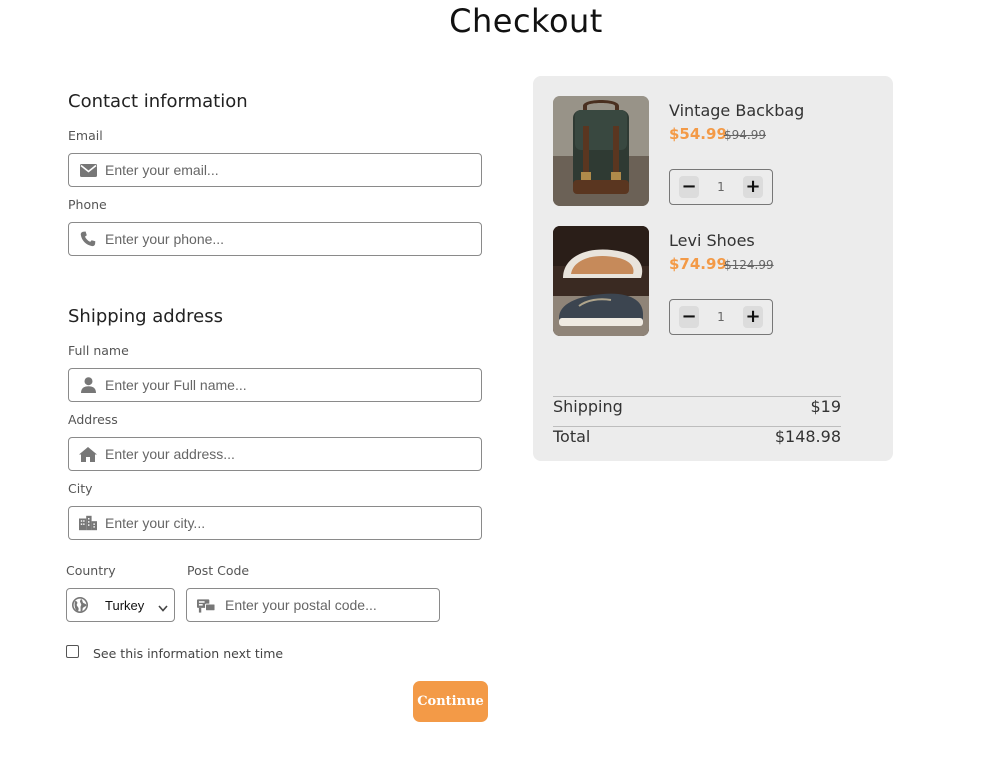 This screenshot has width=992, height=758. What do you see at coordinates (98, 350) in the screenshot?
I see `fullname-label: Full name` at bounding box center [98, 350].